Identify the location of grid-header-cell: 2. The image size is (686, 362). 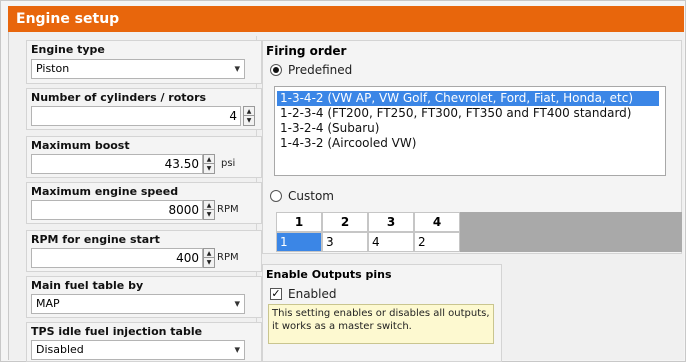
(345, 222).